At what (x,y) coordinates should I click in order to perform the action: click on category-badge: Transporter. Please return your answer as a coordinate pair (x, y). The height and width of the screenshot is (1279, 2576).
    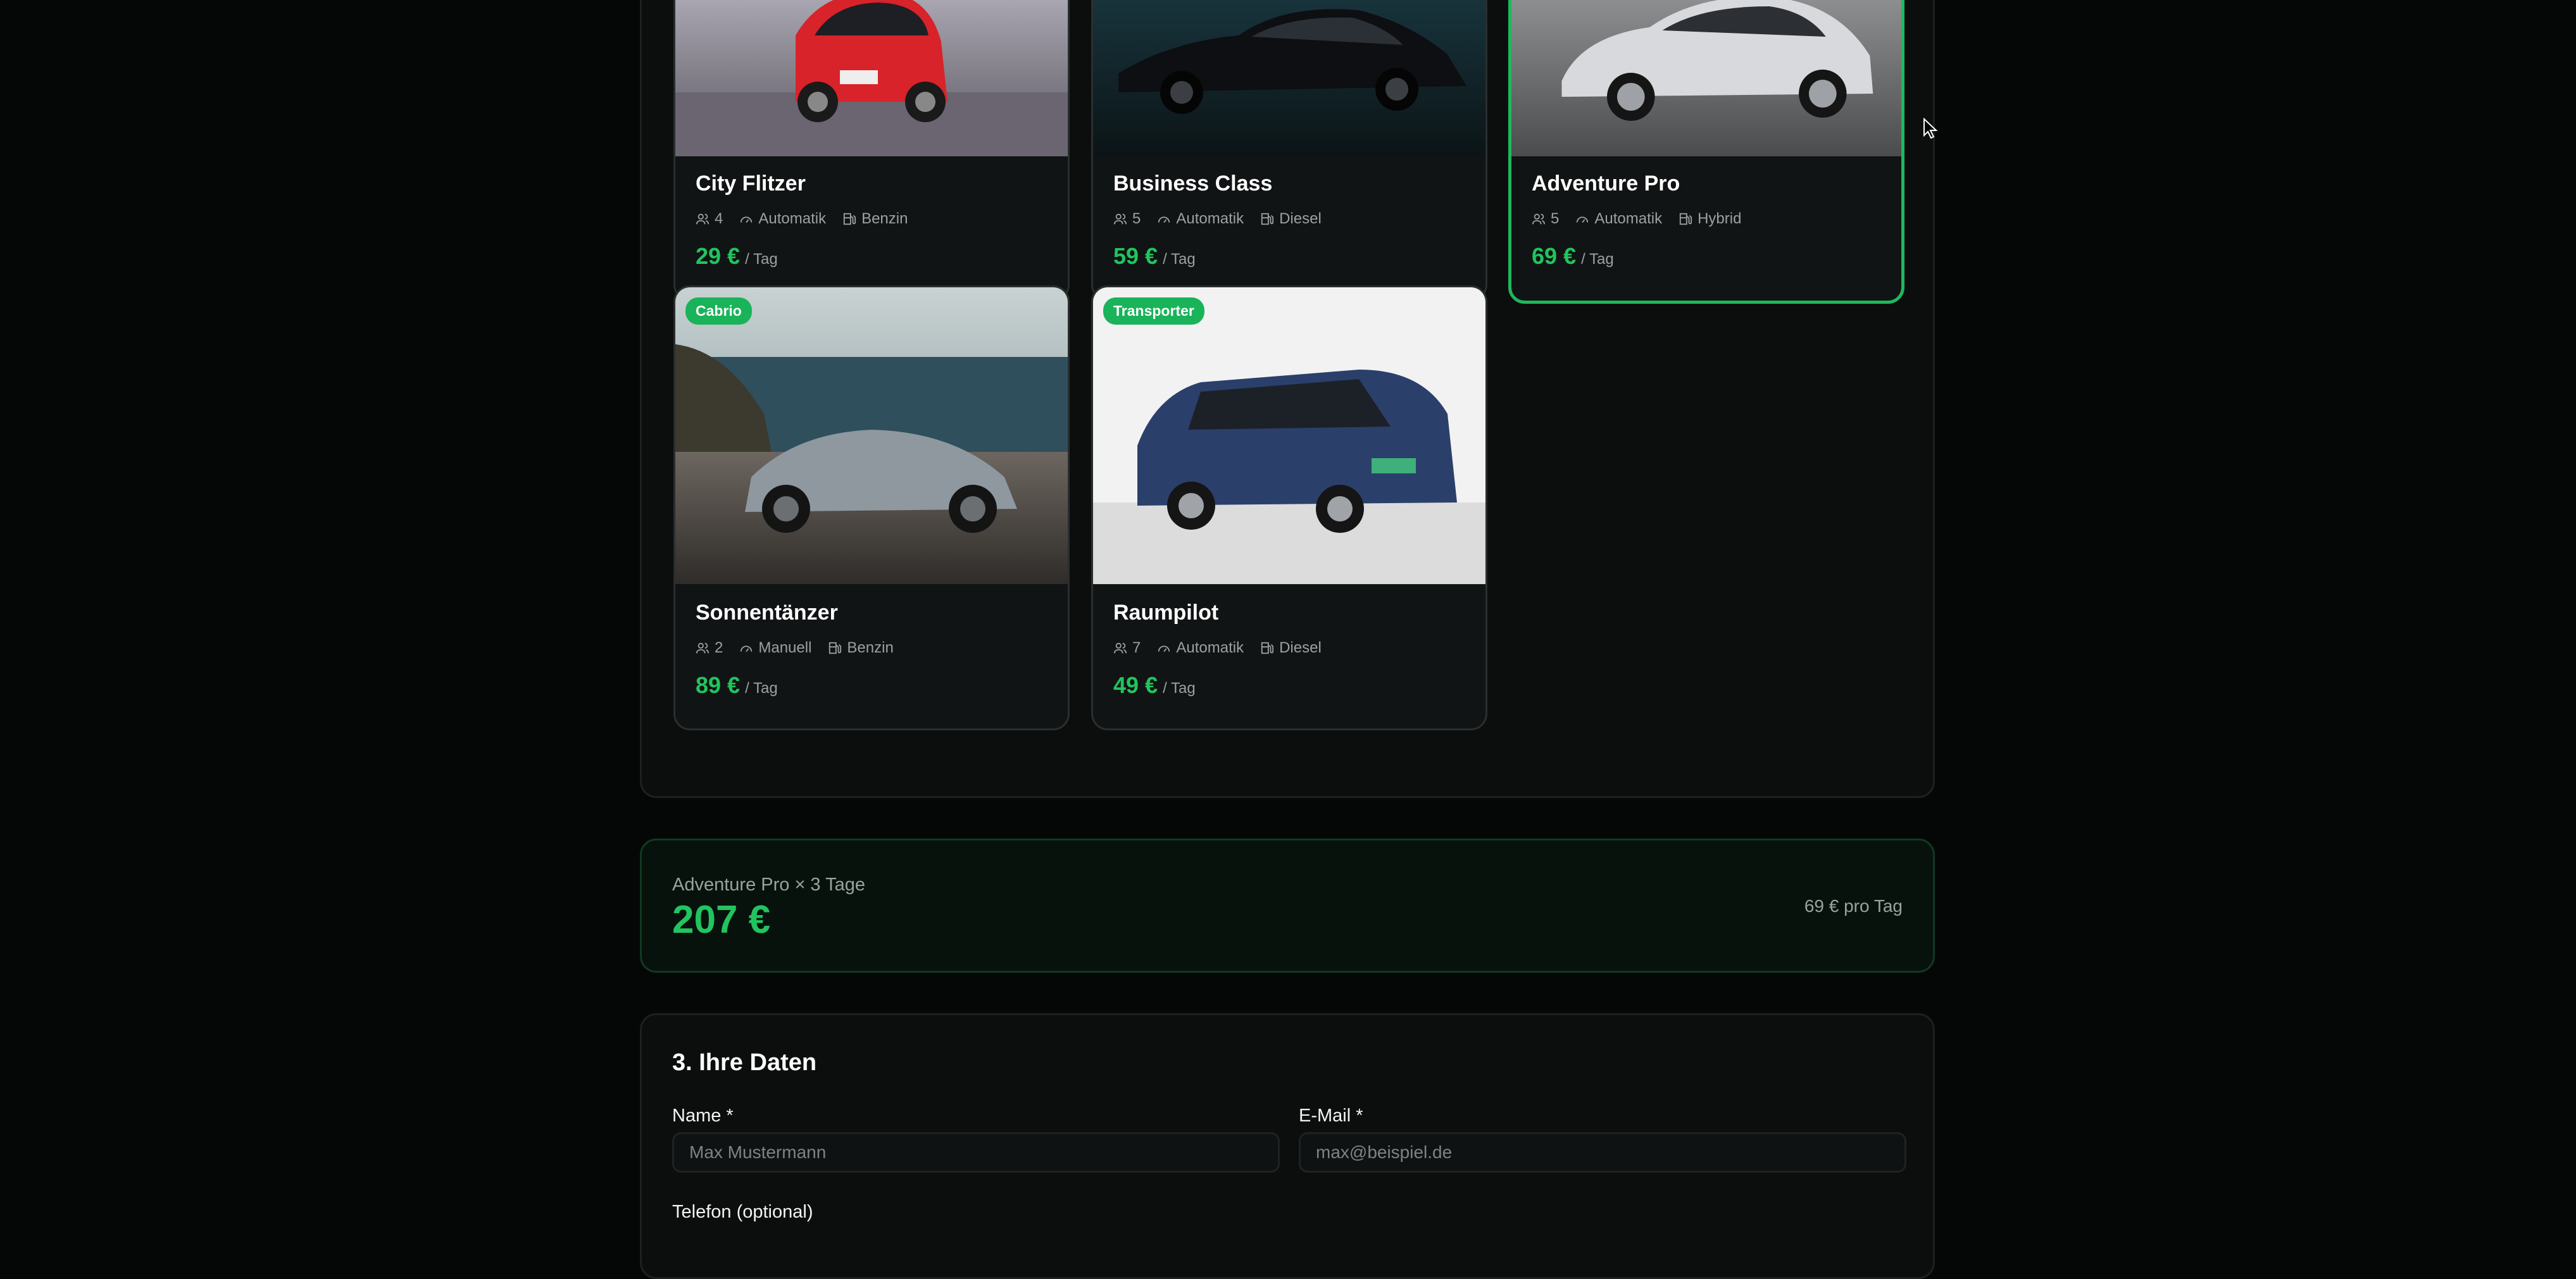
    Looking at the image, I should click on (1153, 311).